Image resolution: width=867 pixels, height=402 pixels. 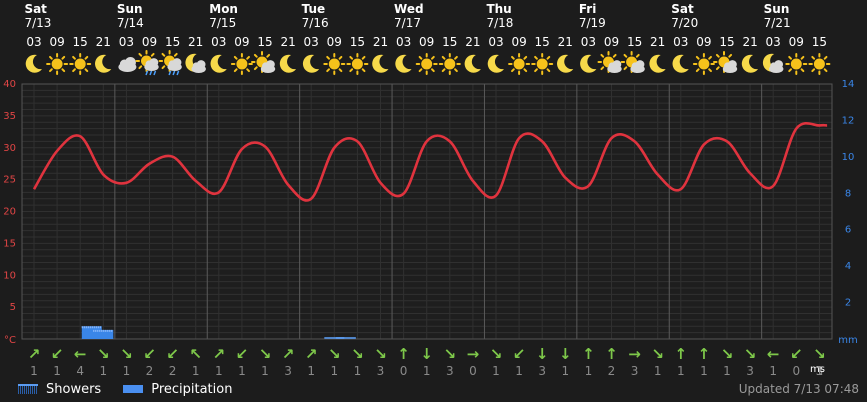 I want to click on wind-unit: ms, so click(x=817, y=369).